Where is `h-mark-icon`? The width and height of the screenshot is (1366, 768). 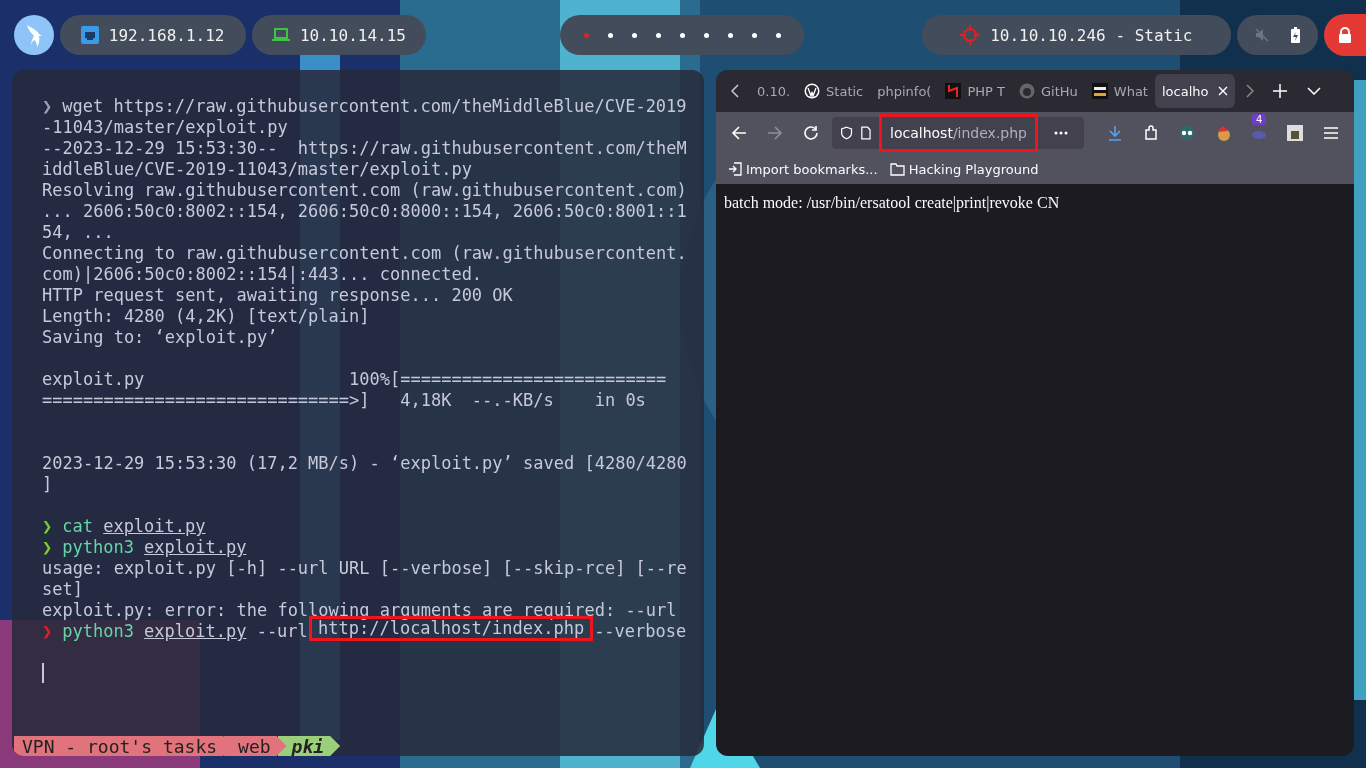
h-mark-icon is located at coordinates (953, 91).